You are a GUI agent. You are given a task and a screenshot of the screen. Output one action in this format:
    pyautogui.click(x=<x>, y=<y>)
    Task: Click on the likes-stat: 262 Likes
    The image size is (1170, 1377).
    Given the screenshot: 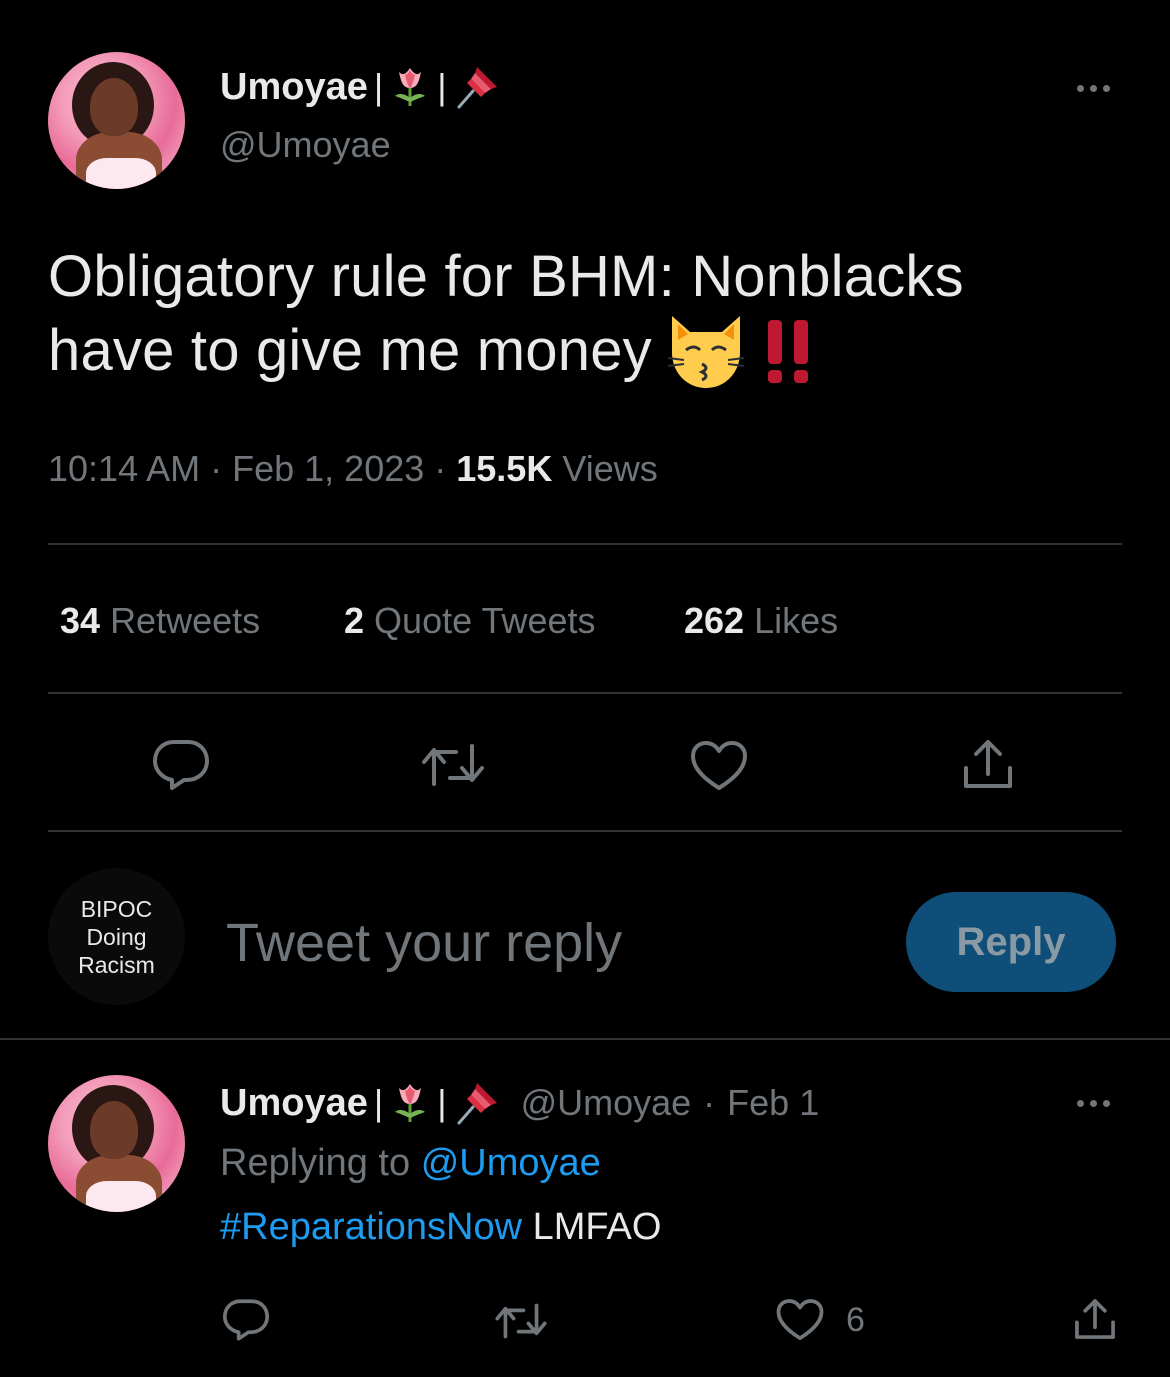 What is the action you would take?
    pyautogui.click(x=761, y=621)
    